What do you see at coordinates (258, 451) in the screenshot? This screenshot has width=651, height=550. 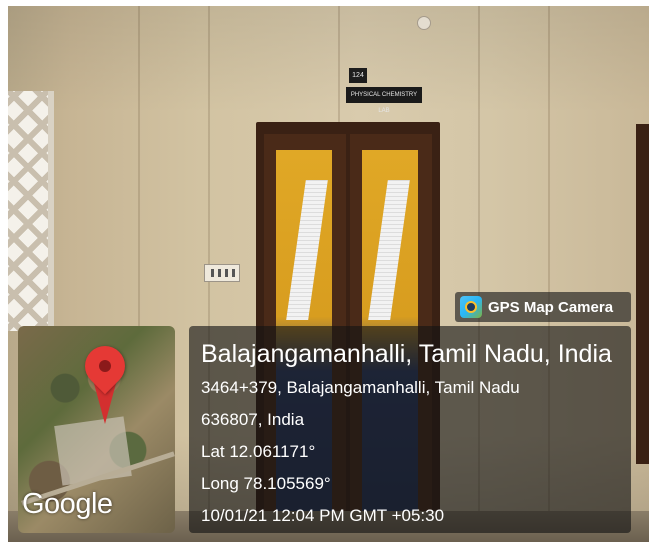 I see `latitude: Lat 12.061171°` at bounding box center [258, 451].